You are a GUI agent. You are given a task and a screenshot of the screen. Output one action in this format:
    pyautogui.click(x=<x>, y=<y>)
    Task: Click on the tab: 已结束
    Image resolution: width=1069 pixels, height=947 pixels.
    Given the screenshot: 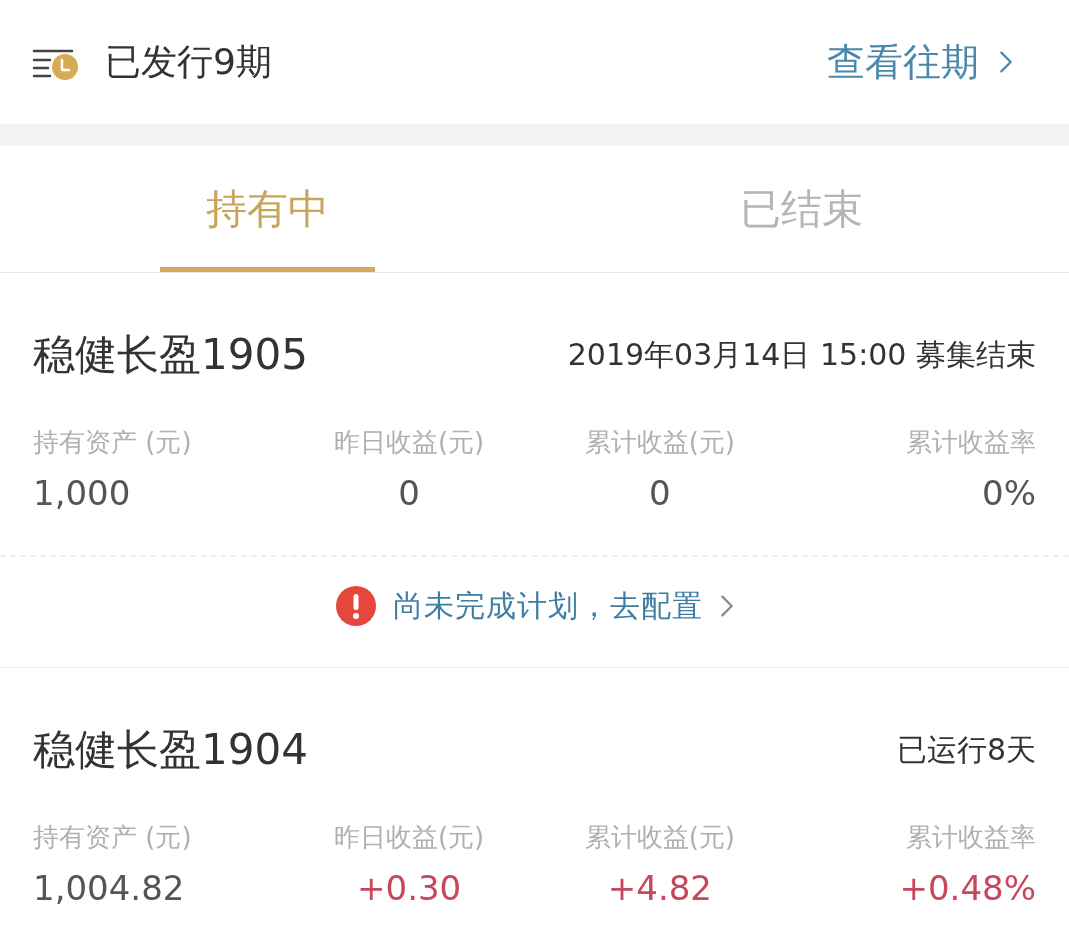 What is the action you would take?
    pyautogui.click(x=802, y=209)
    